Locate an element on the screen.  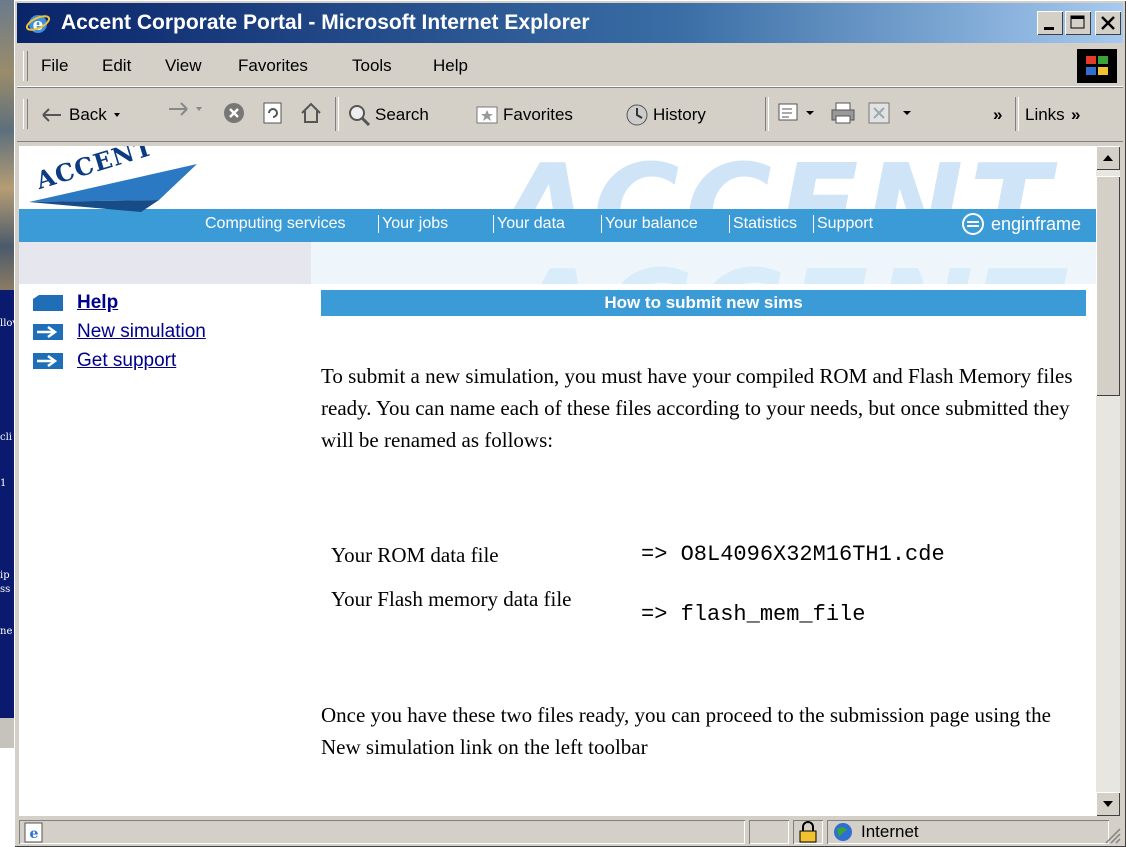
close-button is located at coordinates (1108, 23).